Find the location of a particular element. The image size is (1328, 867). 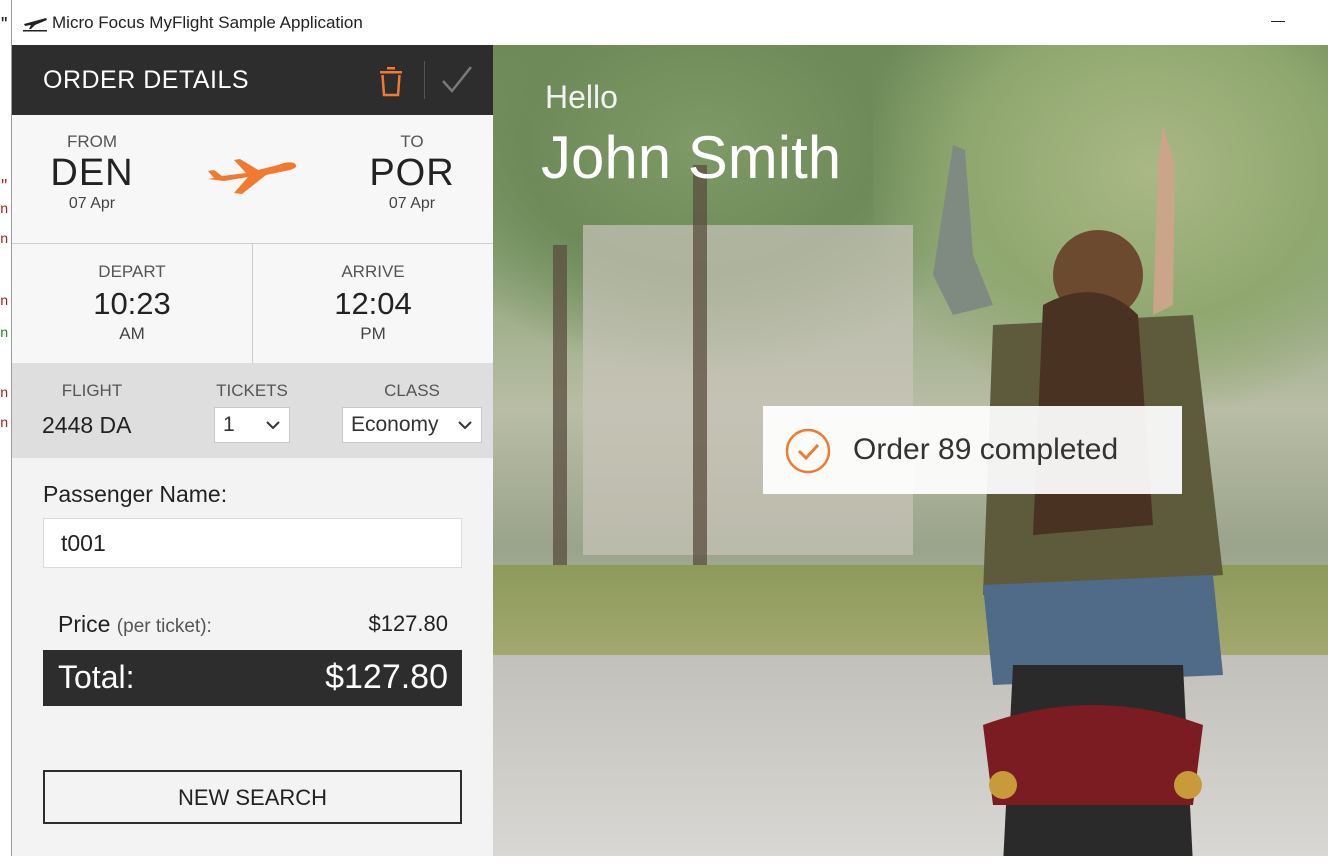

order-details-title: ORDER DETAILS is located at coordinates (146, 80).